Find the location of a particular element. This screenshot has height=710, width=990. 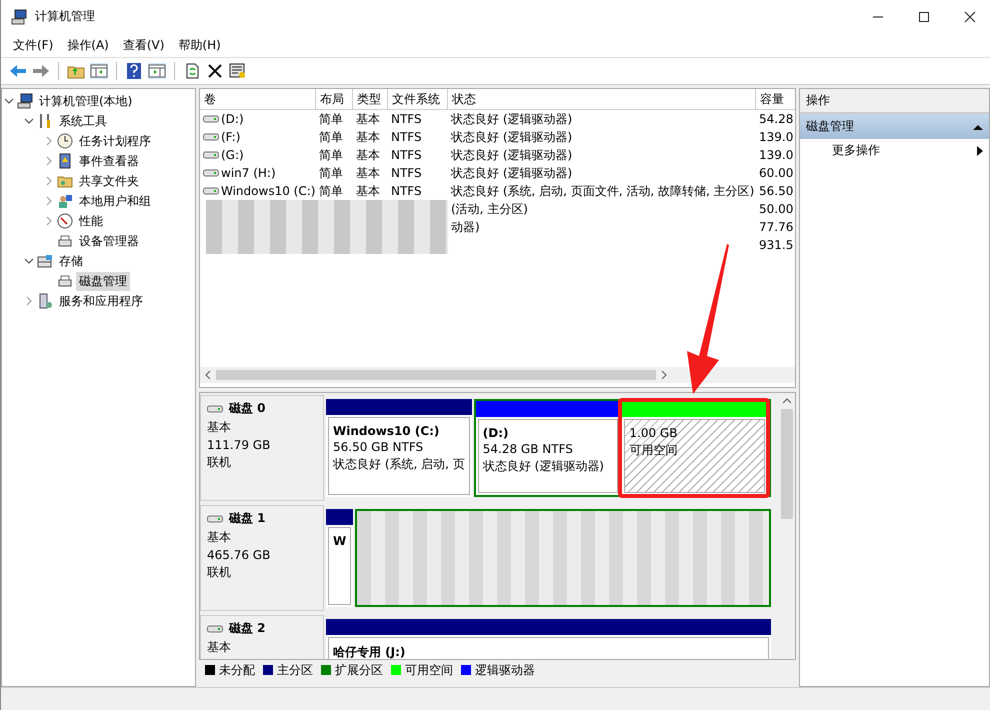

partition-status: 可用空间 is located at coordinates (653, 450).